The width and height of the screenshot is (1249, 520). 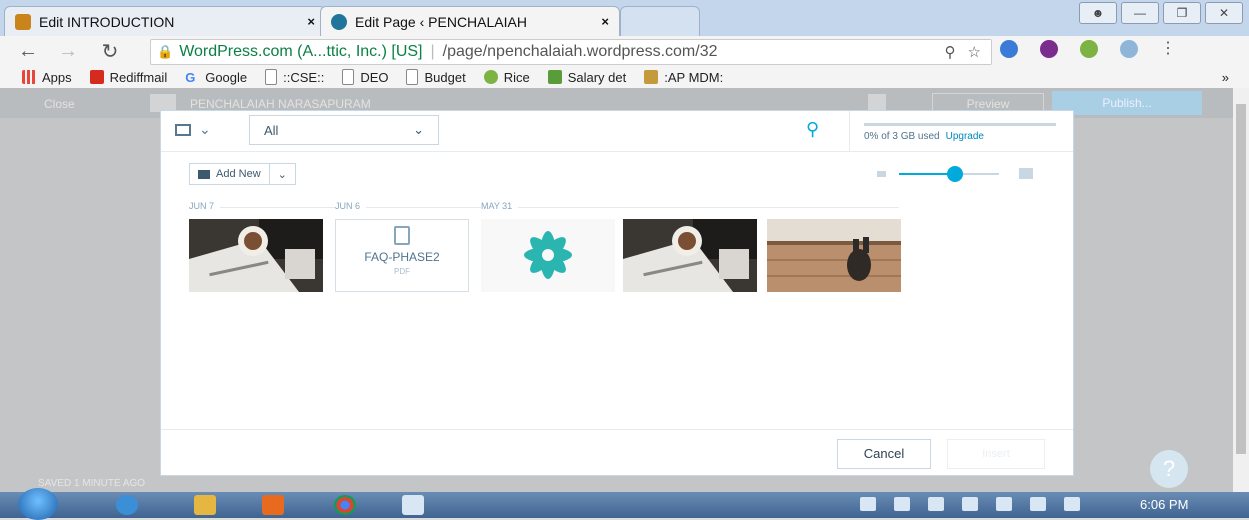 What do you see at coordinates (128, 77) in the screenshot?
I see `bookmark-rediffmail: Rediffmail` at bounding box center [128, 77].